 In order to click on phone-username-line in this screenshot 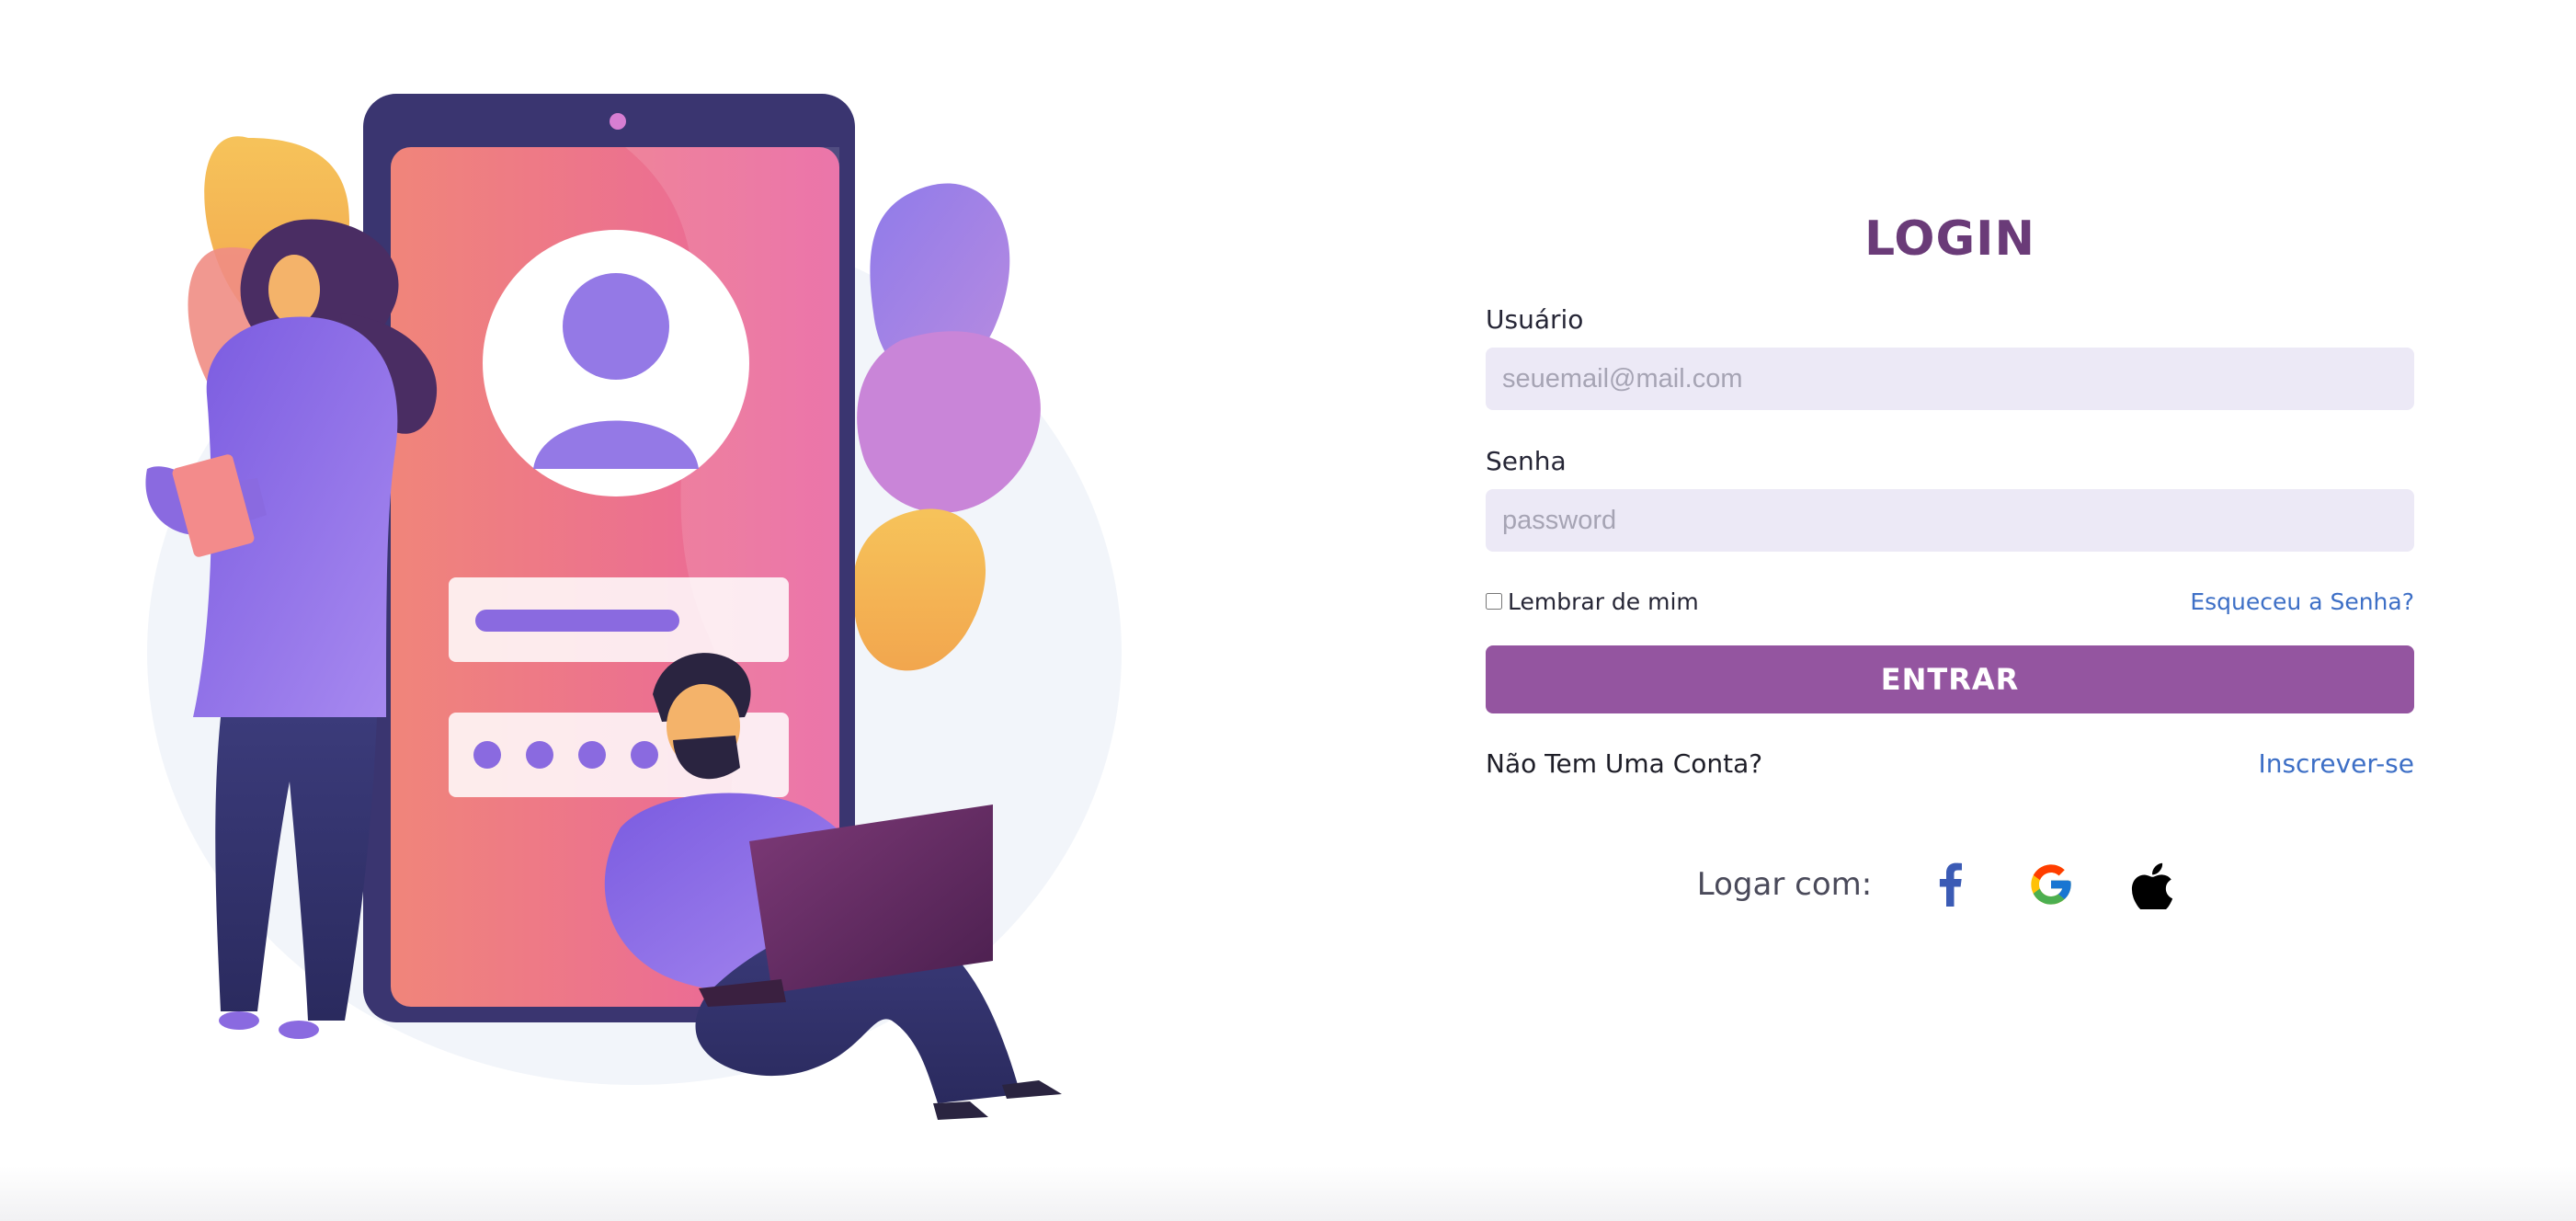, I will do `click(577, 621)`.